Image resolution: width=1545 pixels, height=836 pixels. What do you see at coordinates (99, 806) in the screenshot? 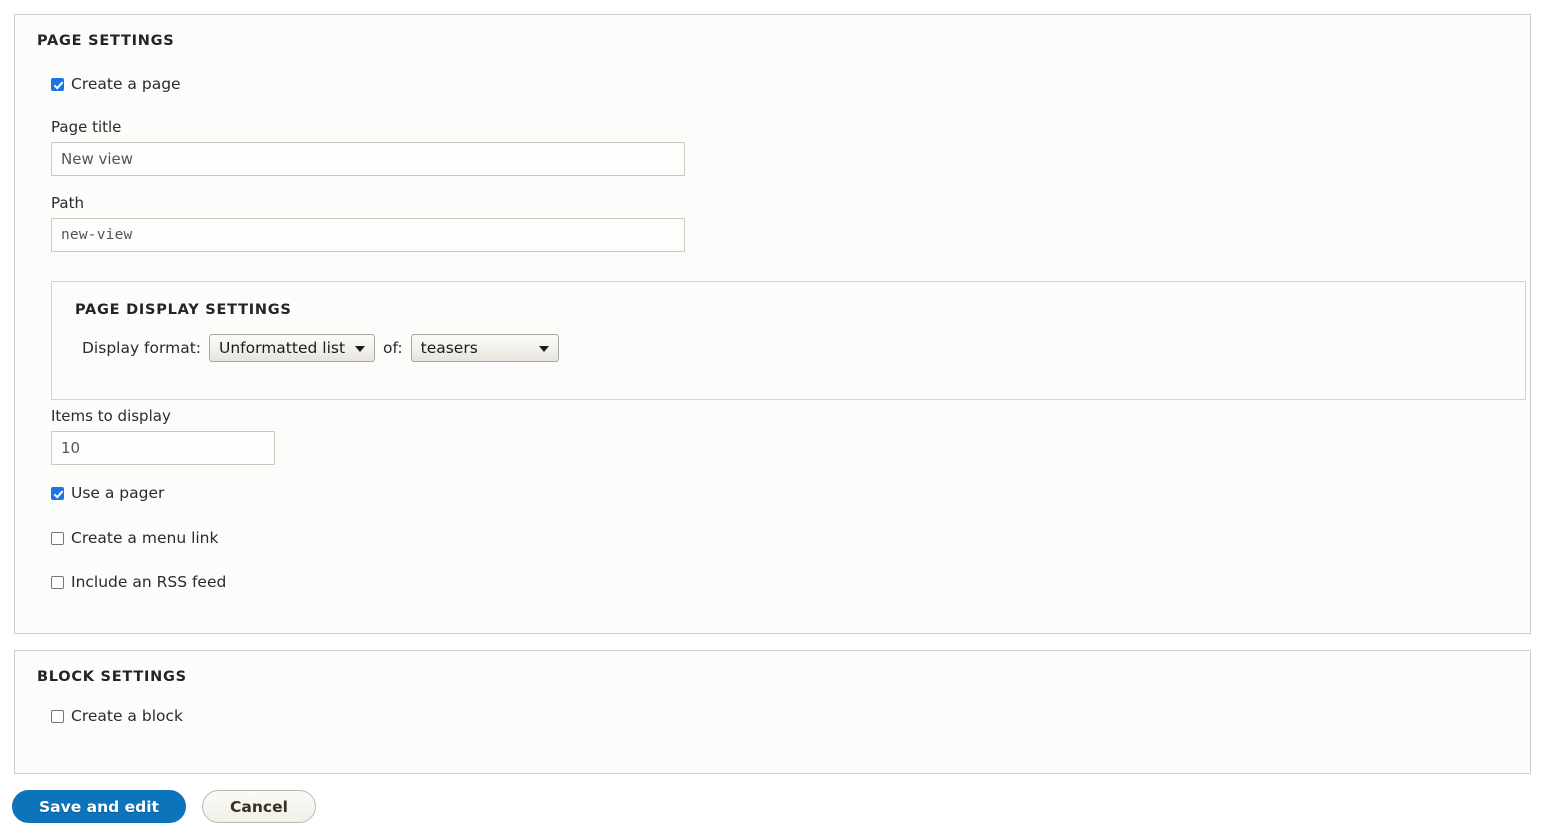
I see `save-and-edit-button: Save and edit` at bounding box center [99, 806].